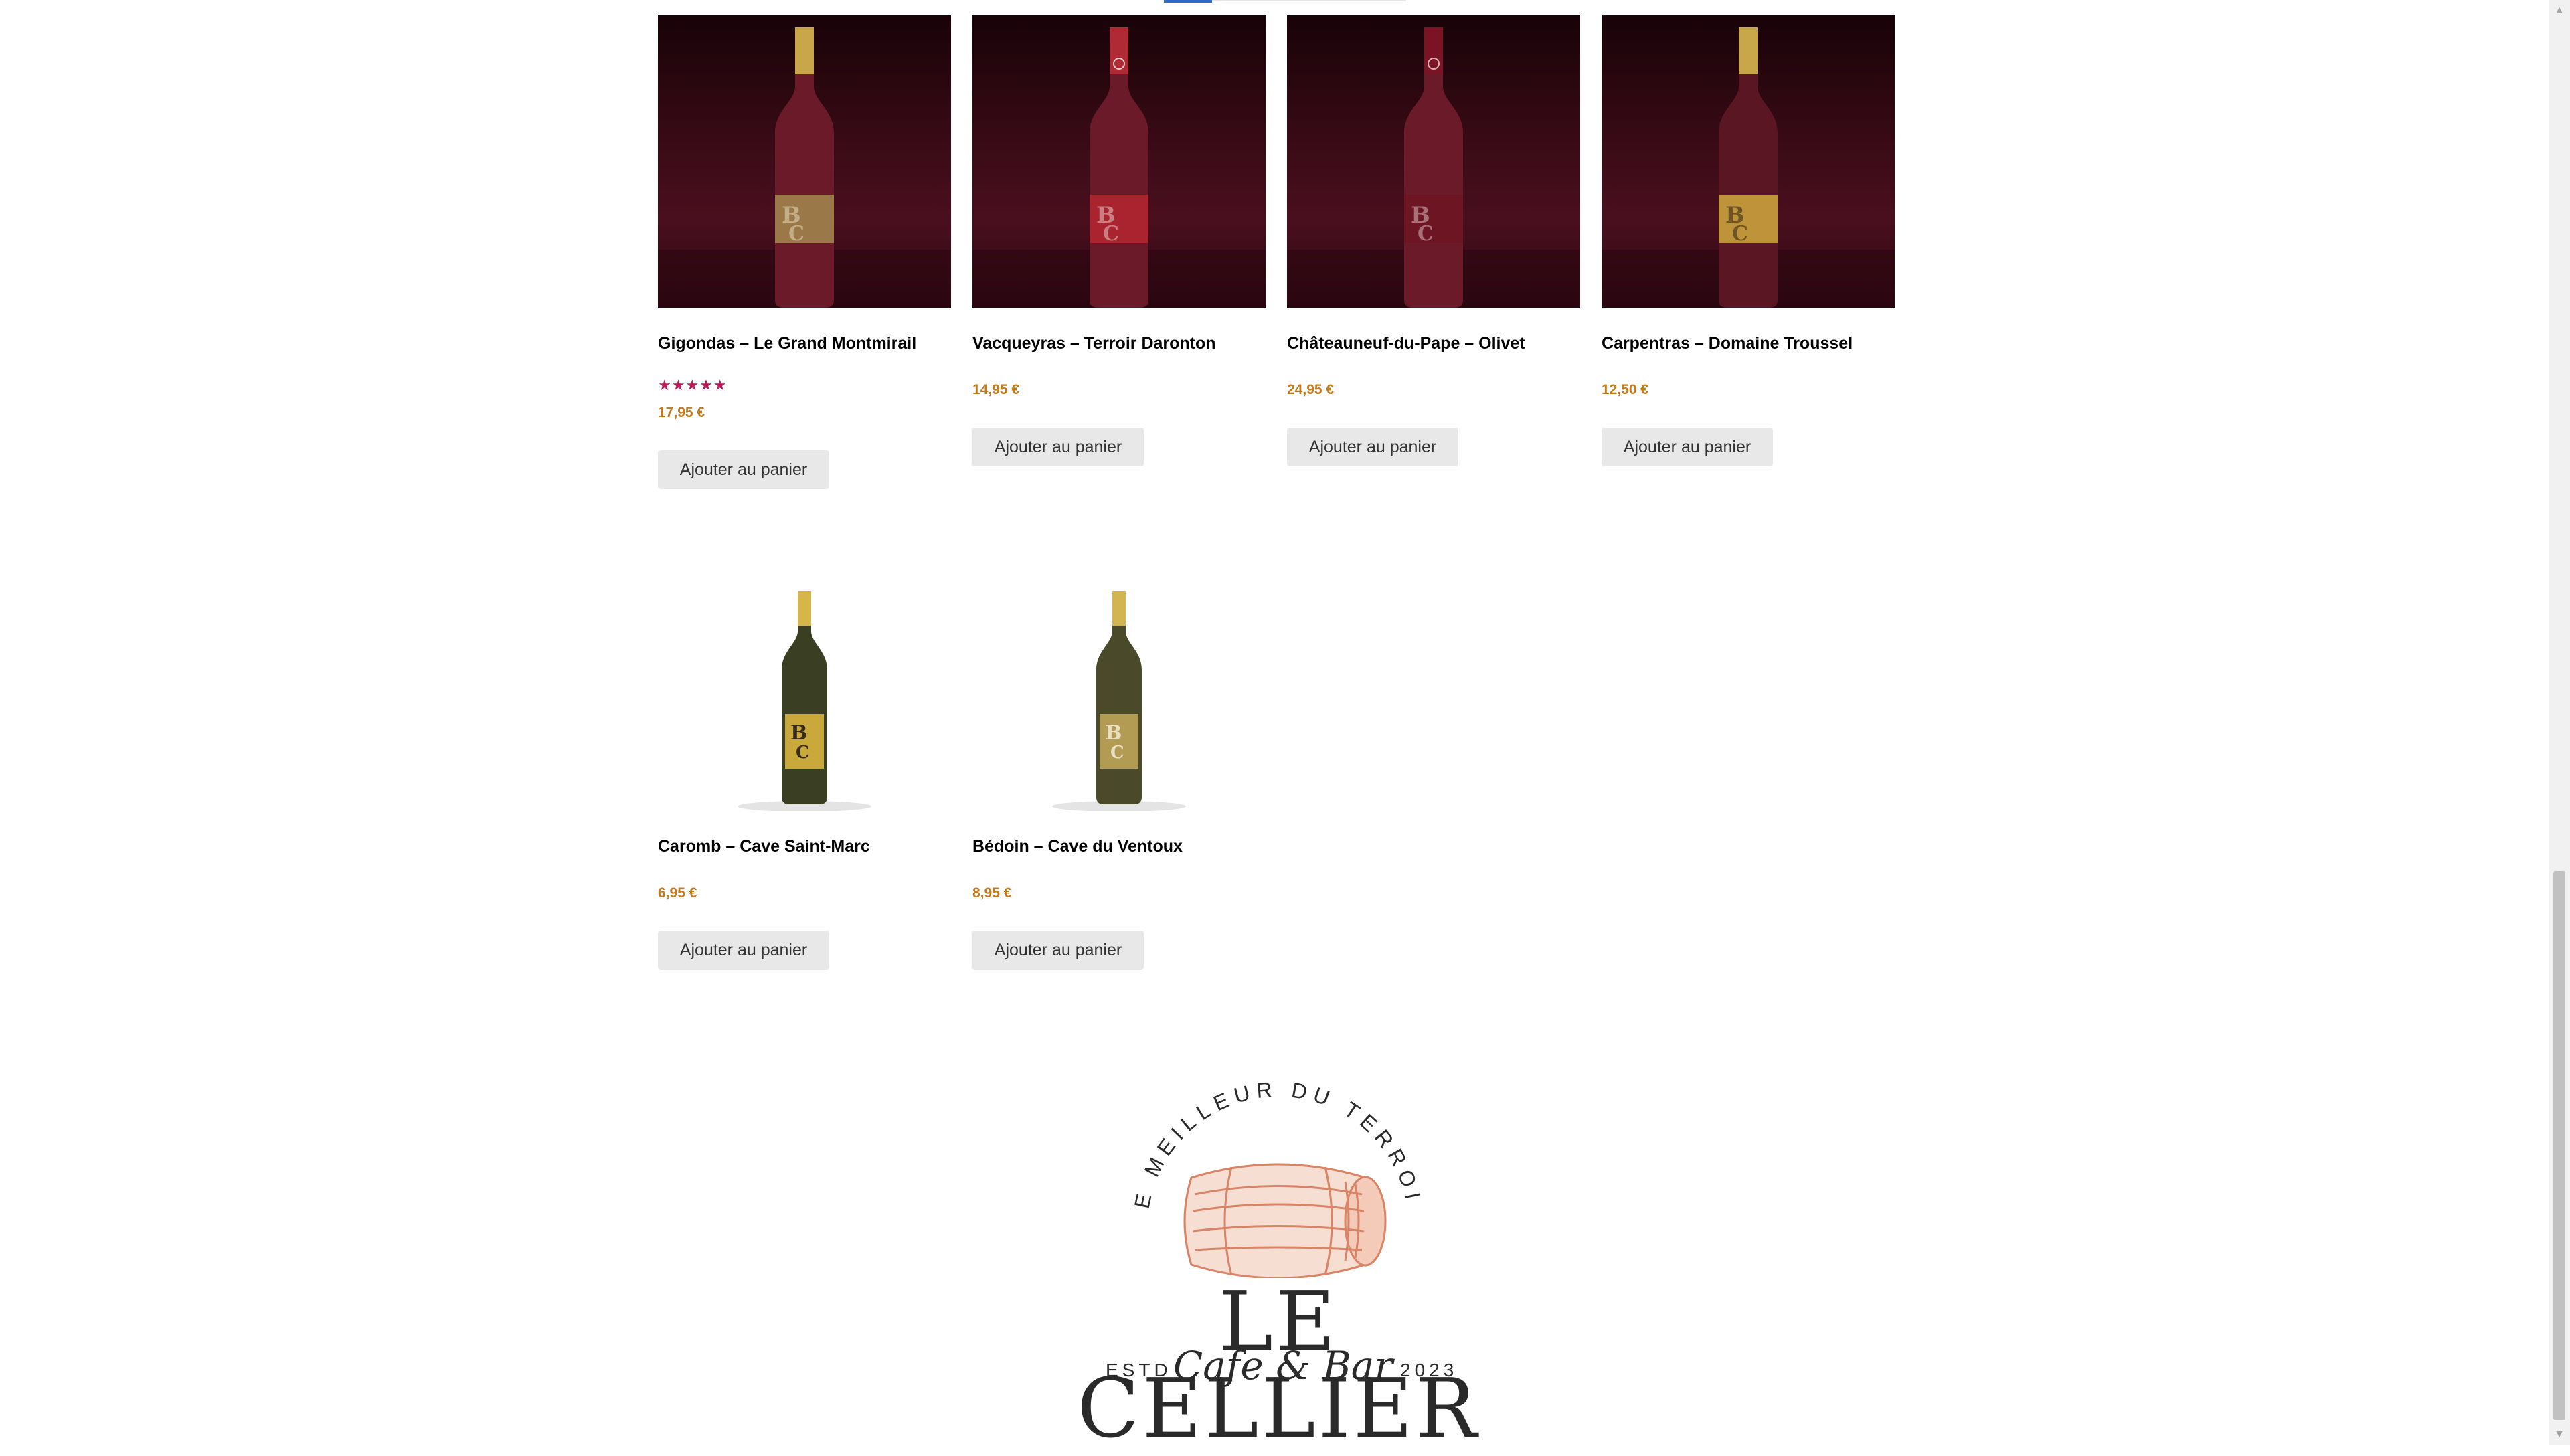  What do you see at coordinates (1429, 1370) in the screenshot?
I see `logo-year: 2023` at bounding box center [1429, 1370].